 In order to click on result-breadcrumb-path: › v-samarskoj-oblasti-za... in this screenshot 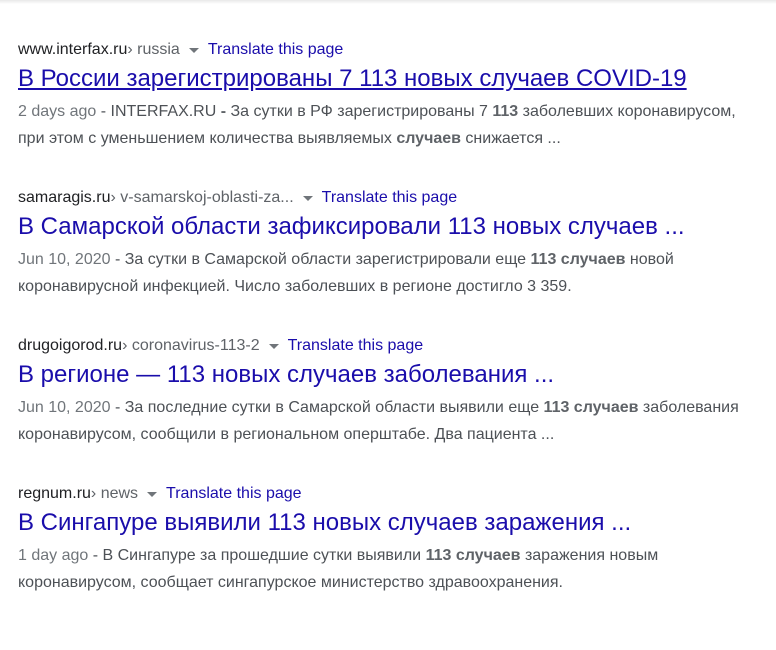, I will do `click(202, 197)`.